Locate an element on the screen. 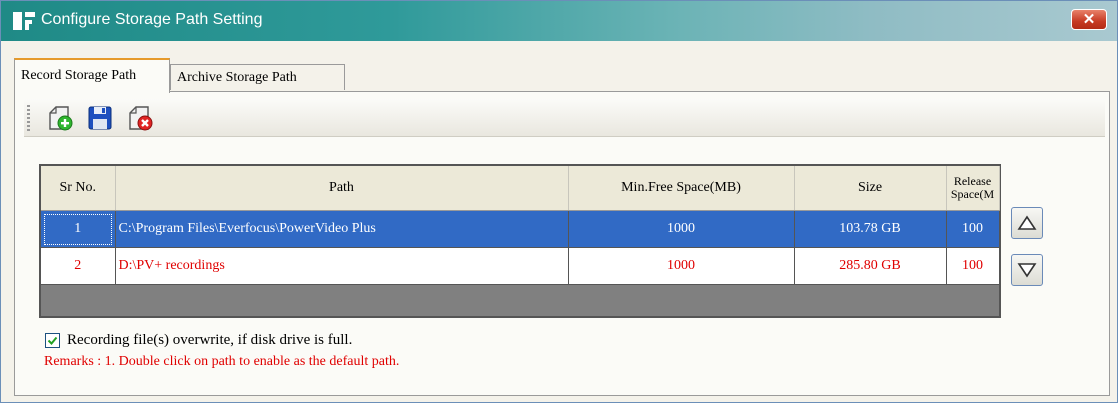  toolbar-grip is located at coordinates (28, 118).